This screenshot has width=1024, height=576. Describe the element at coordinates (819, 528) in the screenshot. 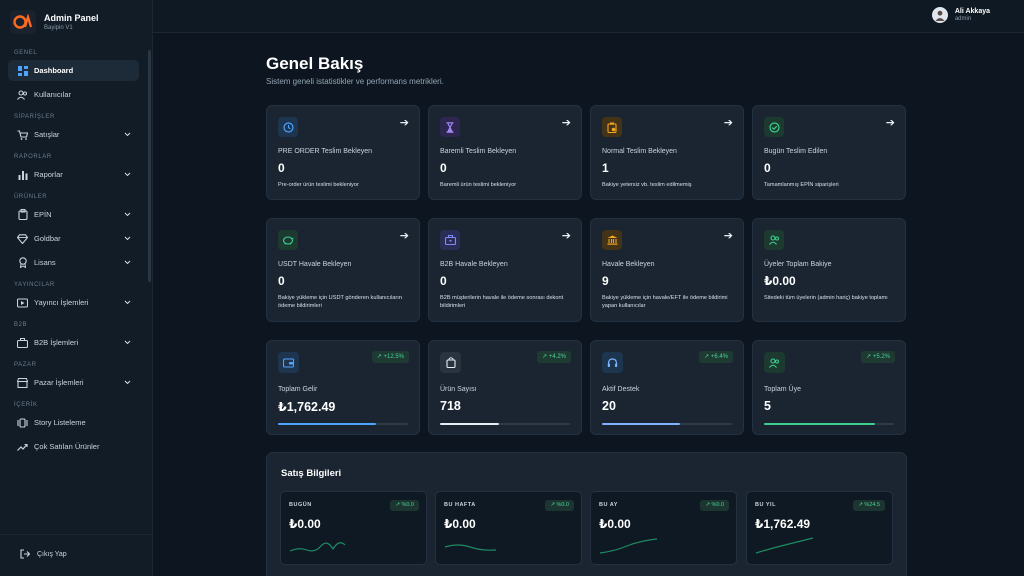

I see `sales-card-year: BU YIL ↗ %24.5 ₺1,762.49` at that location.